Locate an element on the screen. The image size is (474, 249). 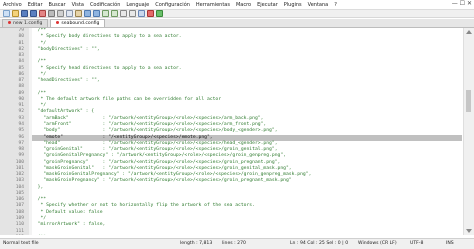
open-file-icon is located at coordinates (15, 13).